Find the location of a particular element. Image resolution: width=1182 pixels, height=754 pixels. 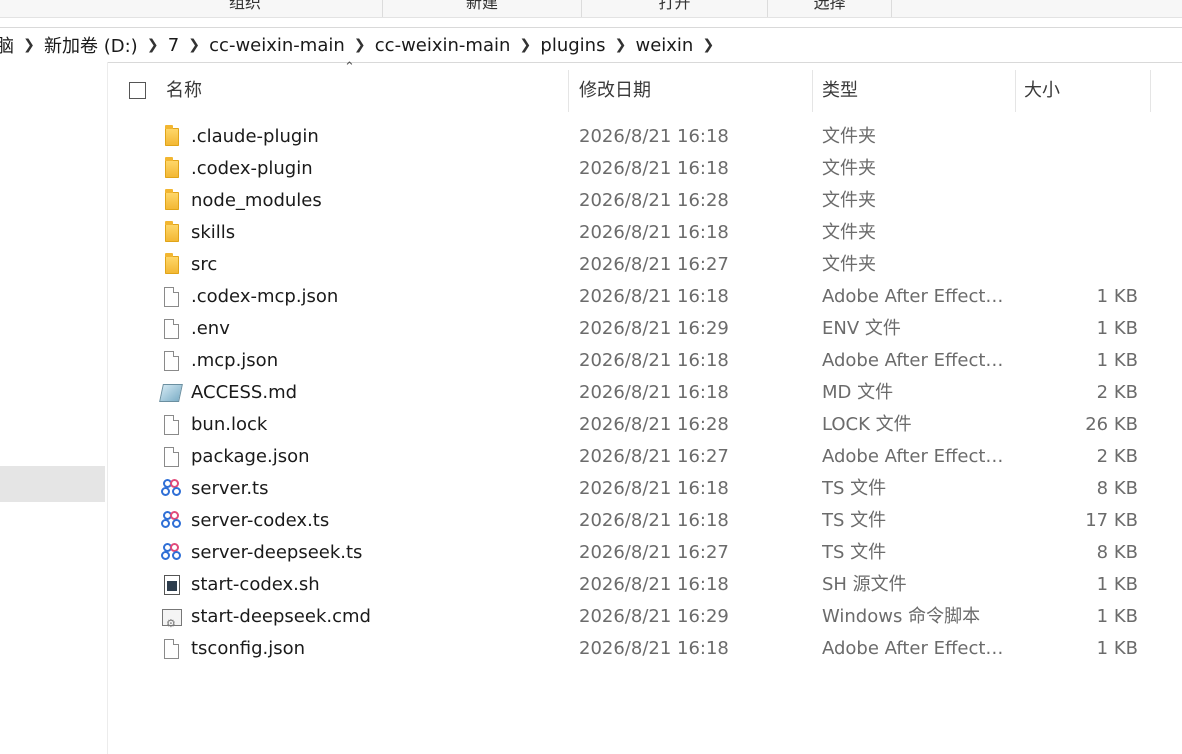

shell-script-icon is located at coordinates (172, 585).